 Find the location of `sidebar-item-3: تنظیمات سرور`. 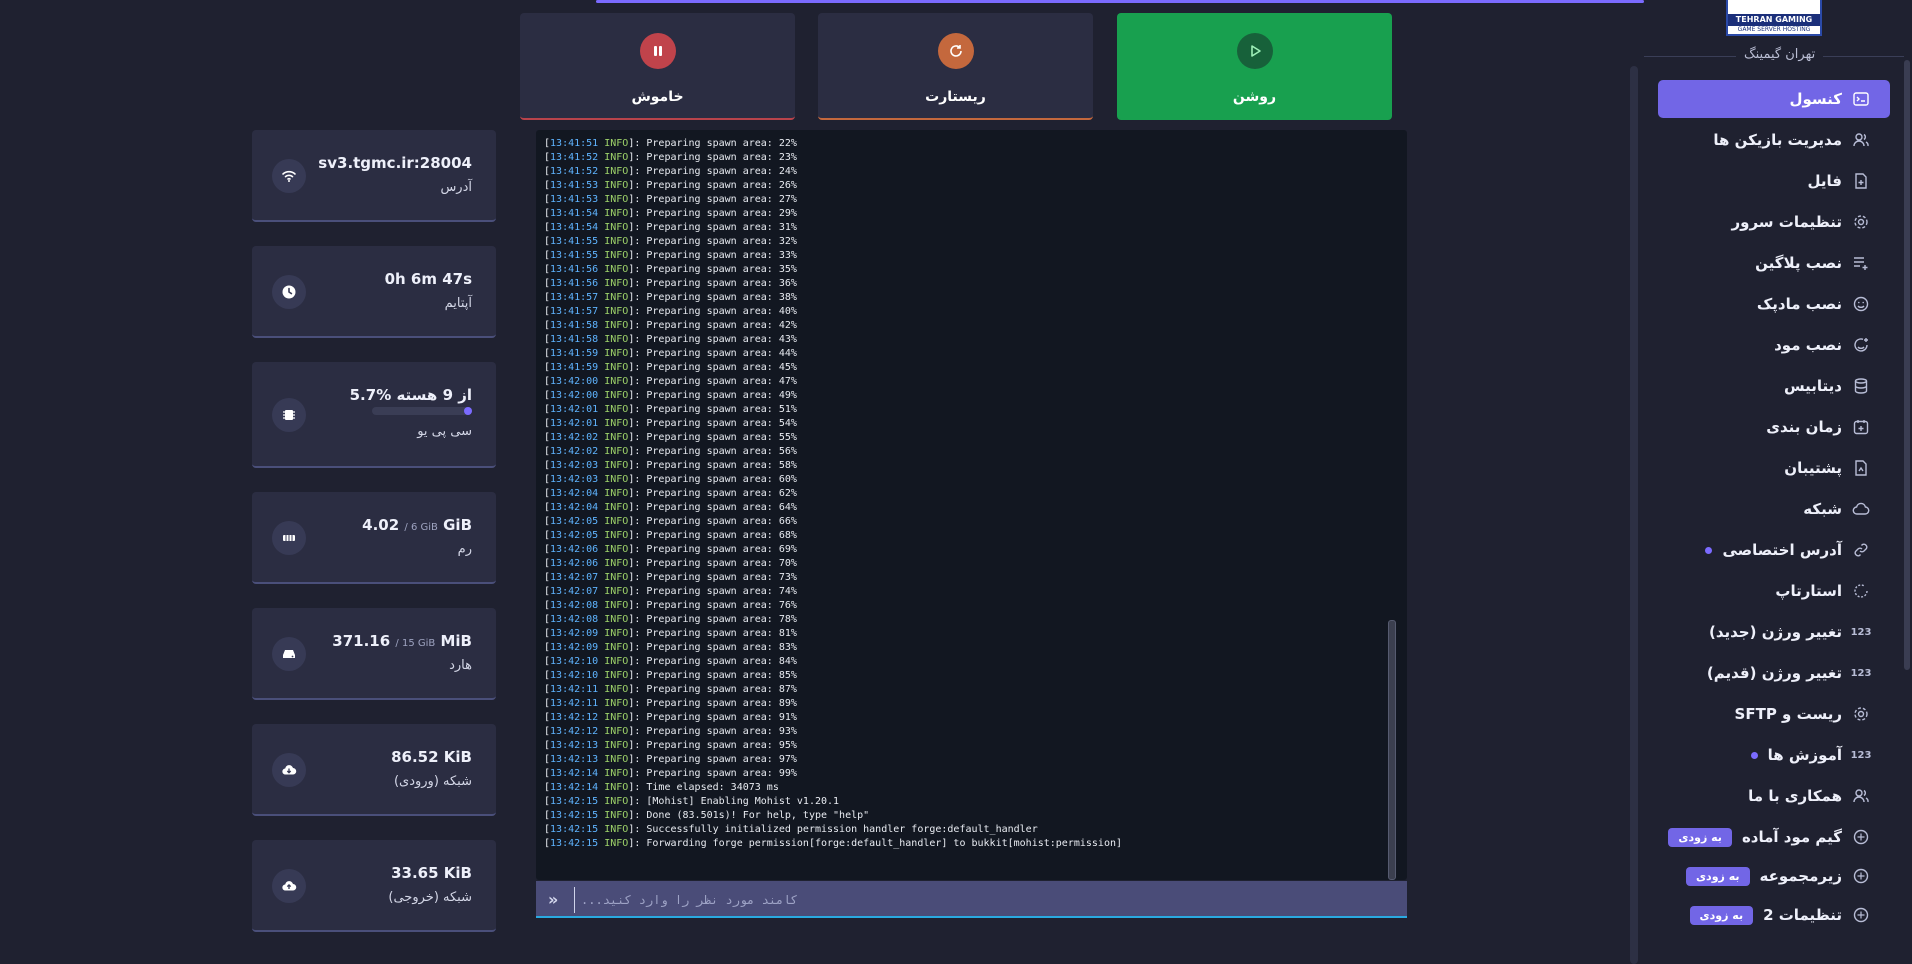

sidebar-item-3: تنظیمات سرور is located at coordinates (1800, 222).